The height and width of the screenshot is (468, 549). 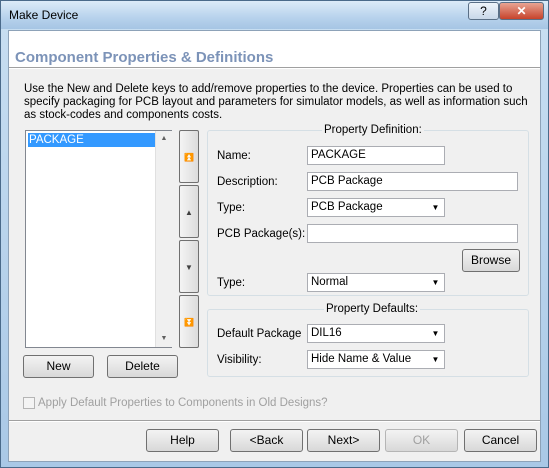 What do you see at coordinates (347, 207) in the screenshot?
I see `type-dropdown-value: PCB Package` at bounding box center [347, 207].